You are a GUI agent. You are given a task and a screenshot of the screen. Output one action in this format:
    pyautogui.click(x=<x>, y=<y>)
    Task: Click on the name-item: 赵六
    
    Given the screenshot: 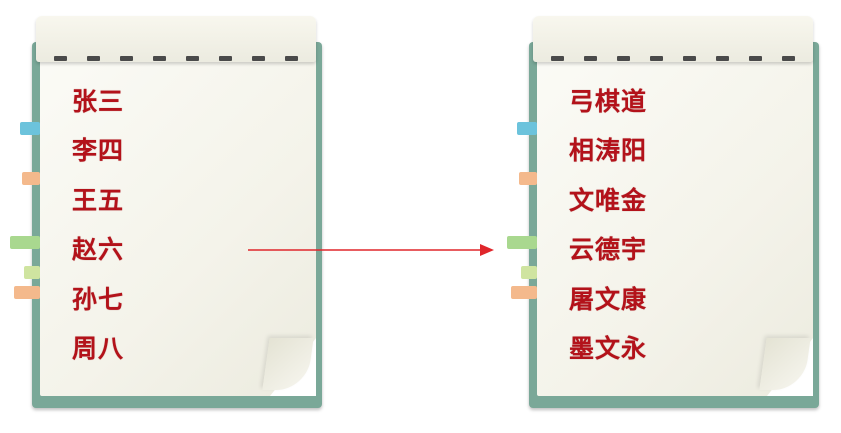 What is the action you would take?
    pyautogui.click(x=98, y=250)
    